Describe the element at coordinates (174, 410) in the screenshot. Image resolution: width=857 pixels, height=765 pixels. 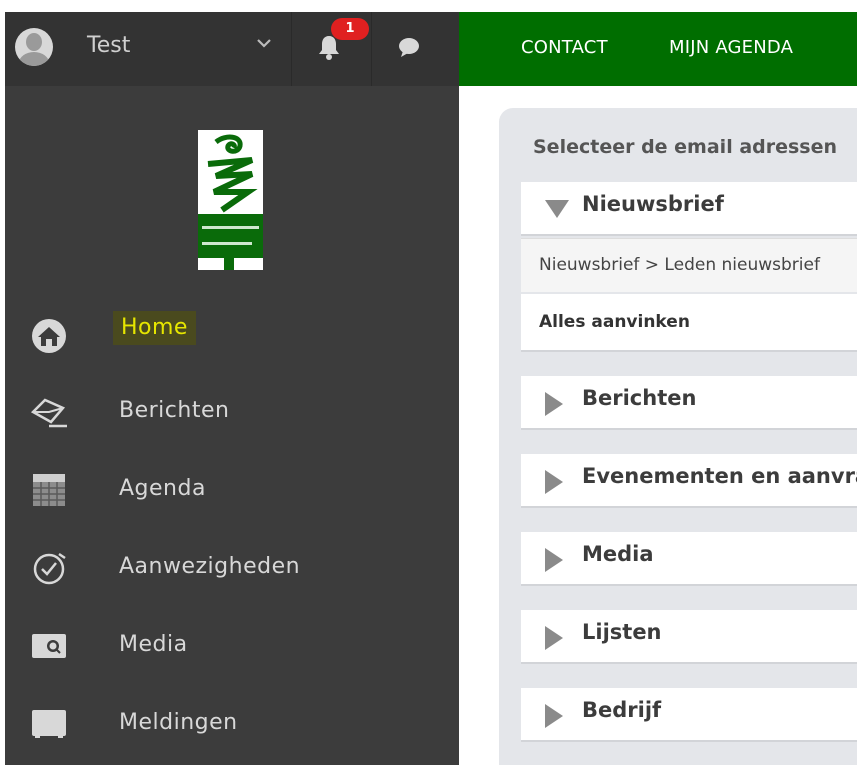
I see `sidebar-item-label: Berichten` at that location.